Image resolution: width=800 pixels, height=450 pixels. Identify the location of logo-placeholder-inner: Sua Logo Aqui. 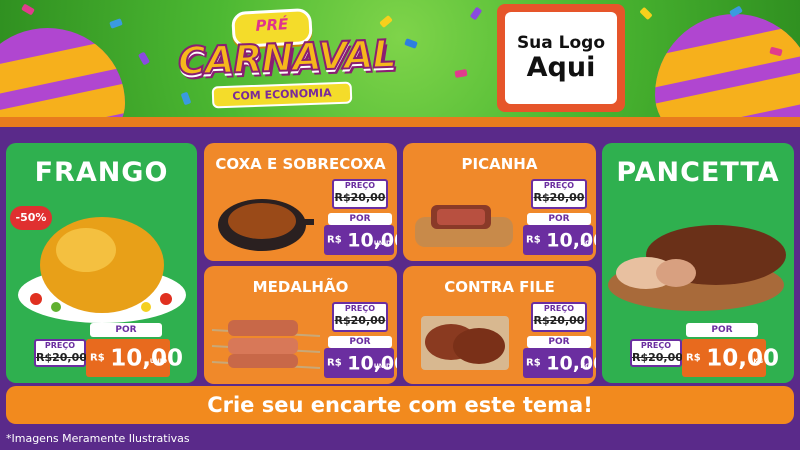
(561, 58).